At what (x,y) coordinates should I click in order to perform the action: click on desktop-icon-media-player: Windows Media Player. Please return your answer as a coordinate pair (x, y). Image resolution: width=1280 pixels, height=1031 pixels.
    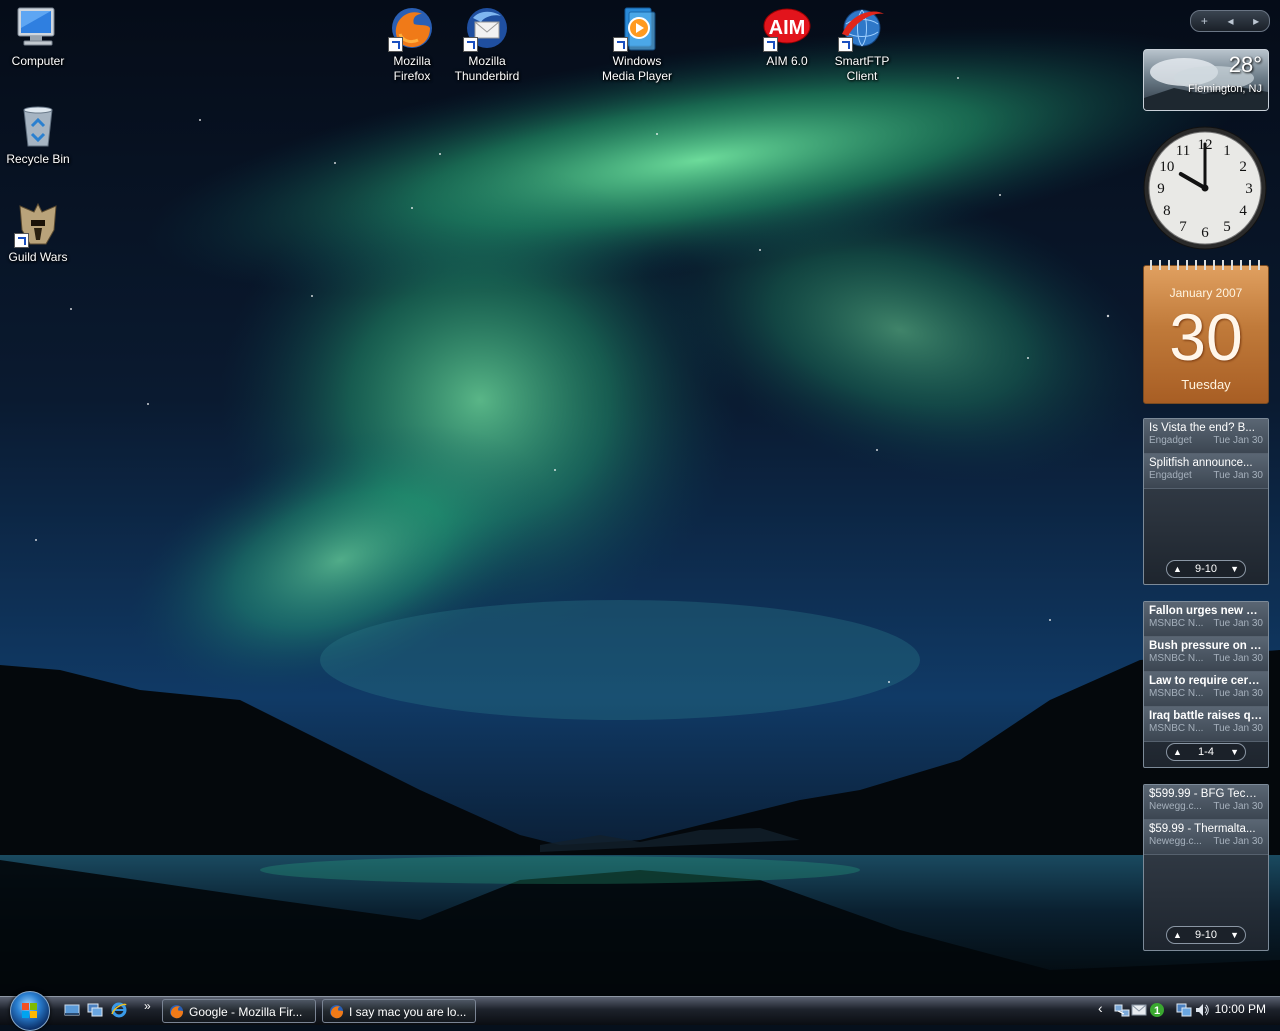
    Looking at the image, I should click on (637, 44).